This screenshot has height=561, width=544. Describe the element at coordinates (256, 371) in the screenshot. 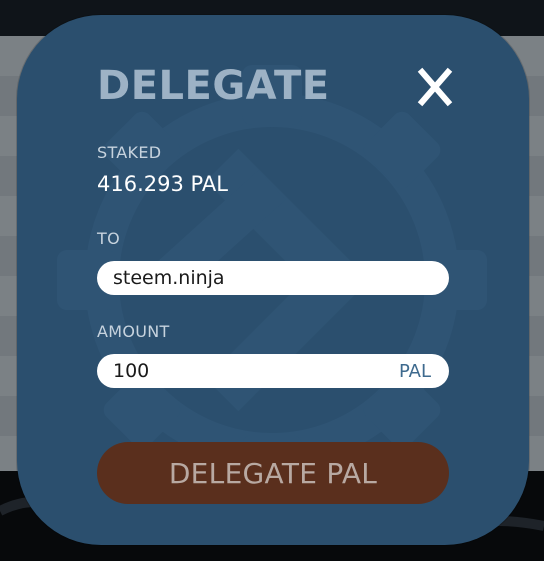

I see `amount-input` at that location.